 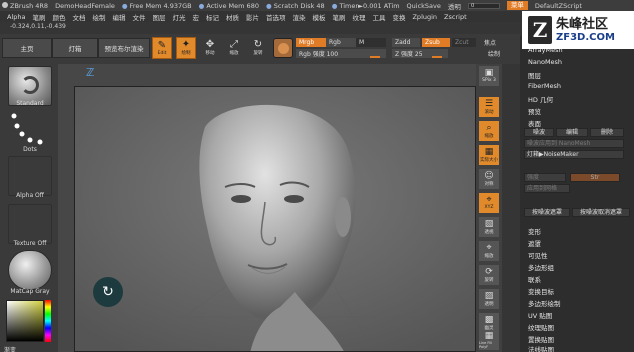 I want to click on actual-size-icon: ▦, so click(x=489, y=151).